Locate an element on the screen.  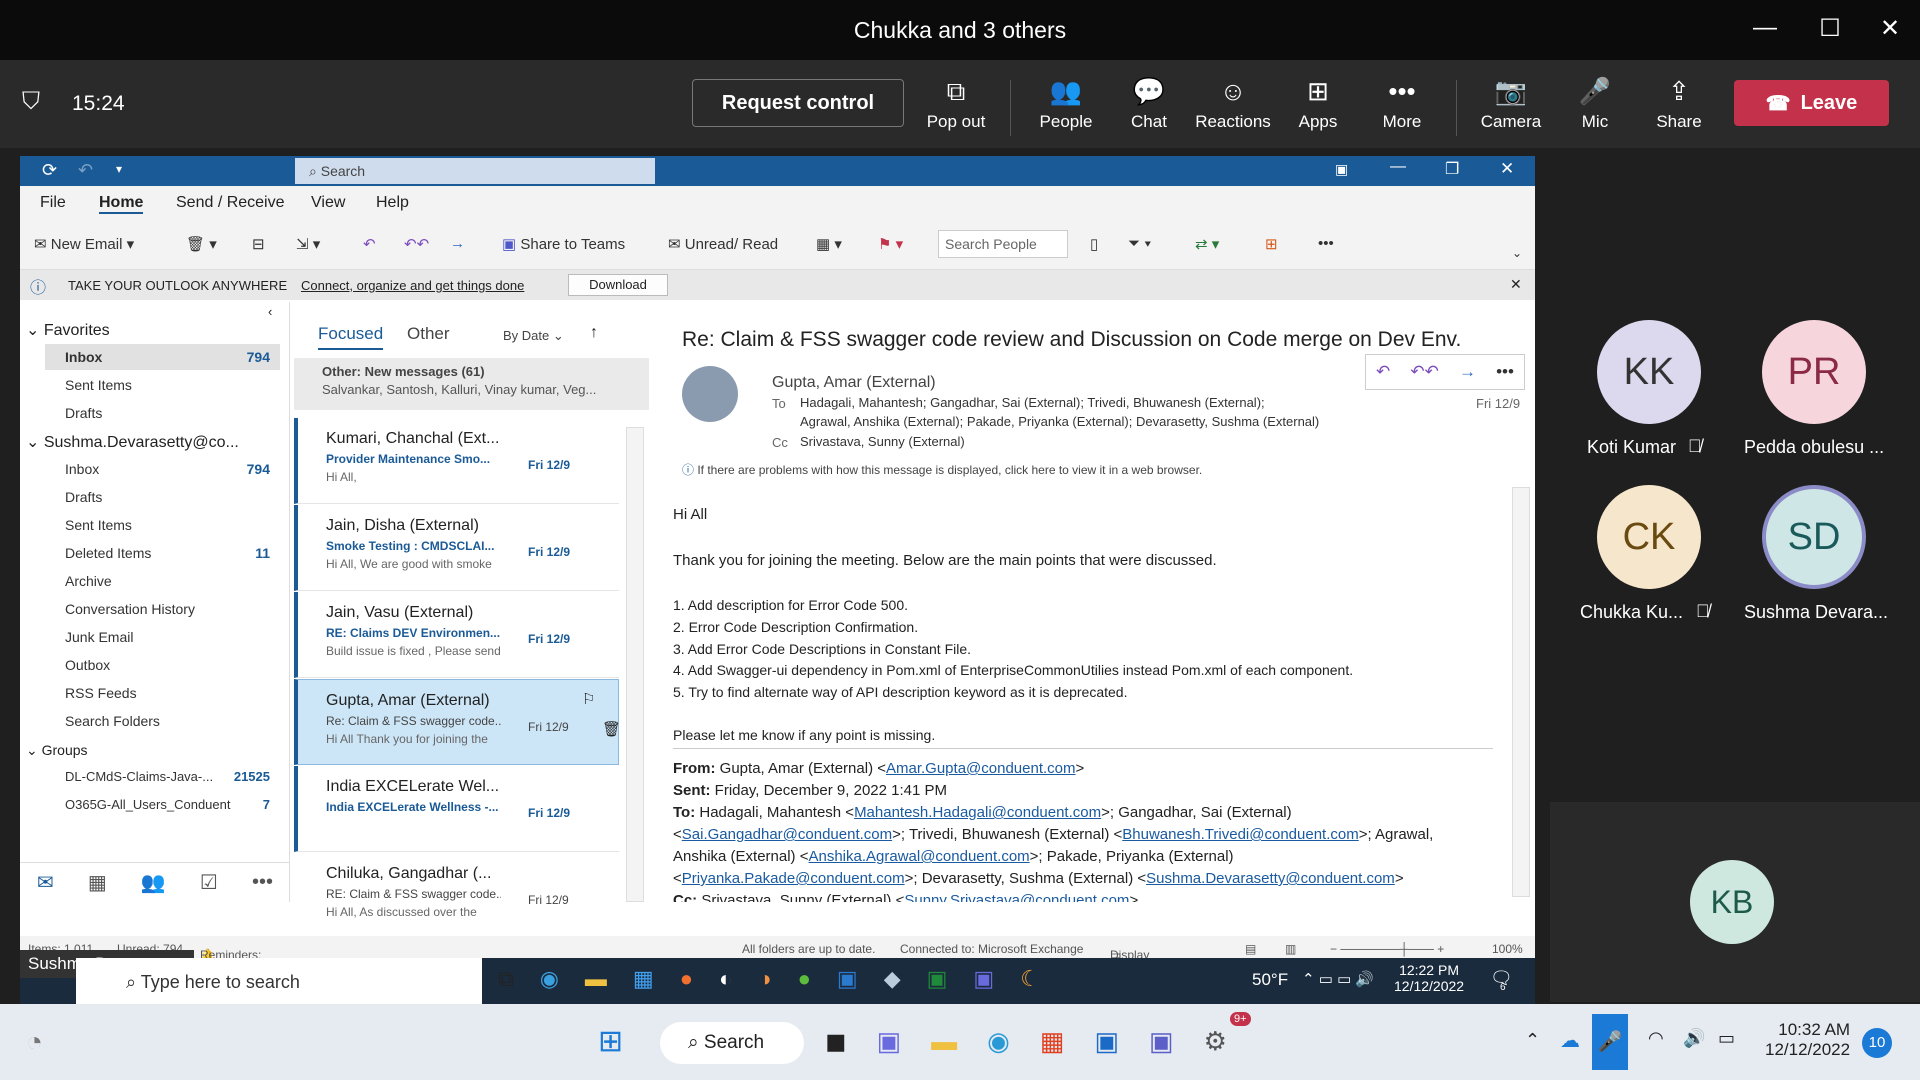
avatar: SD is located at coordinates (1814, 537).